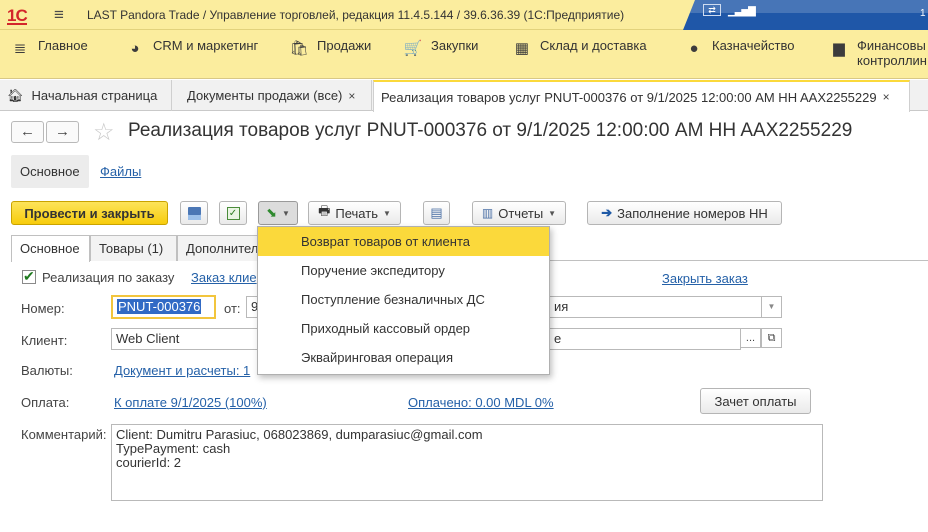 This screenshot has width=928, height=532. Describe the element at coordinates (712, 10) in the screenshot. I see `network-icon: ⇄` at that location.